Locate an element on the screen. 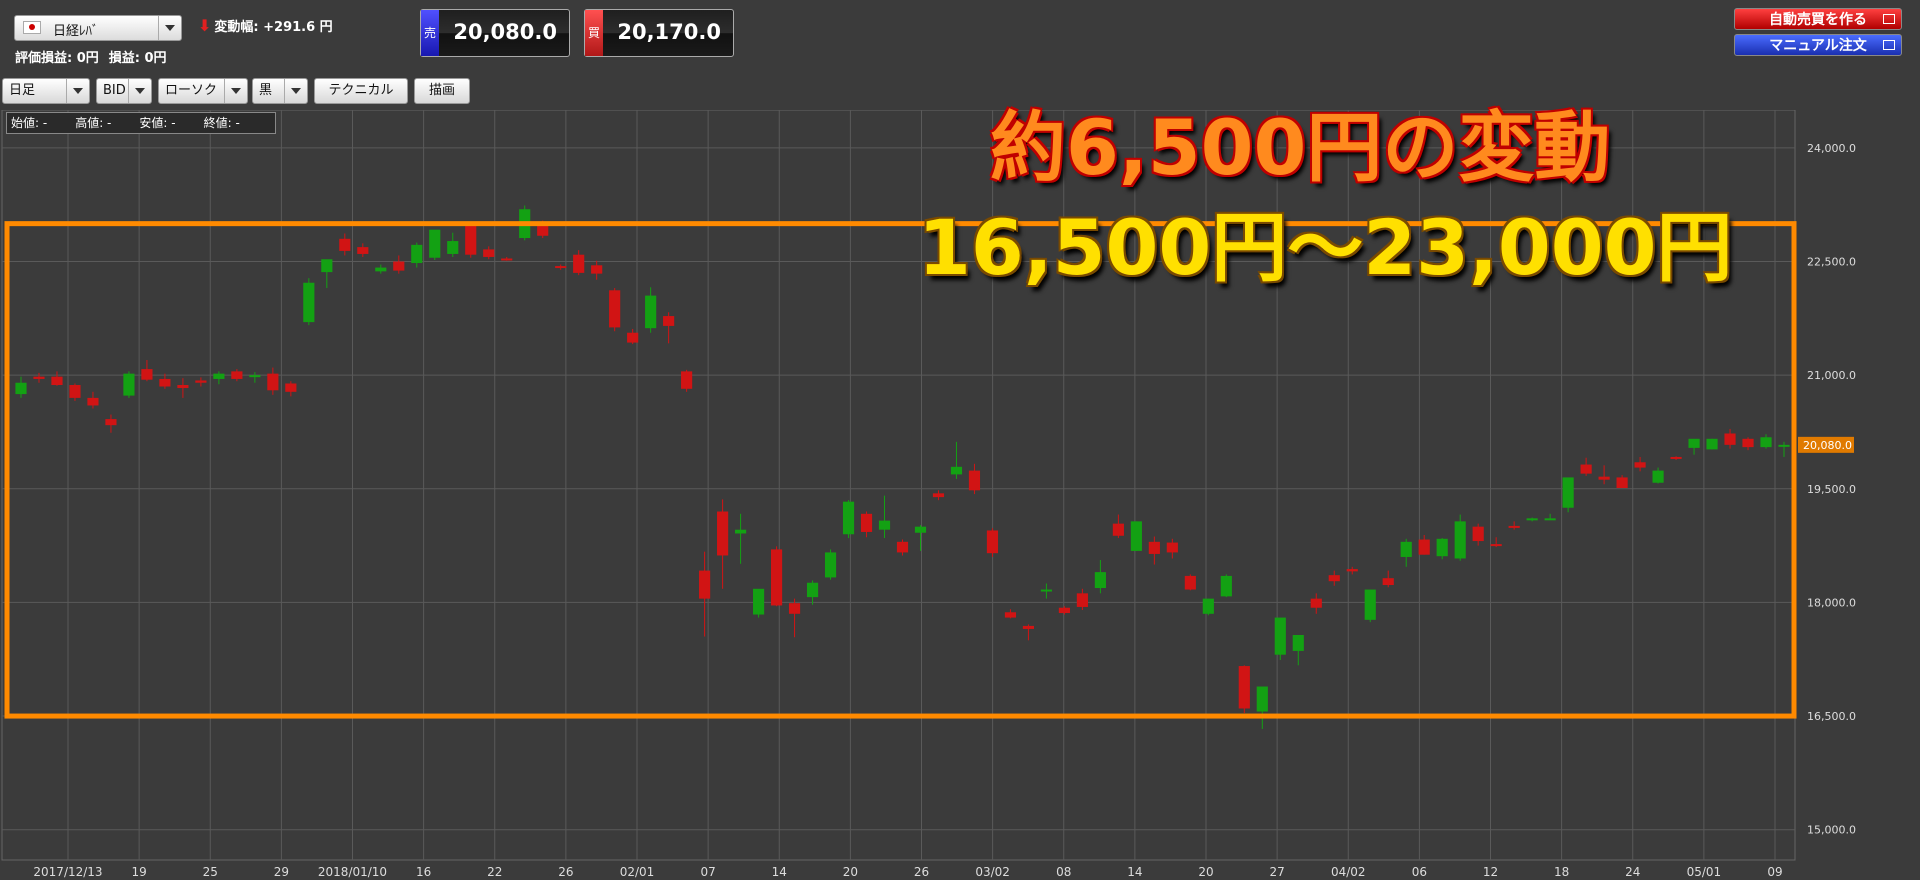  valuation-pnl: 評価損益: 0円 is located at coordinates (57, 58).